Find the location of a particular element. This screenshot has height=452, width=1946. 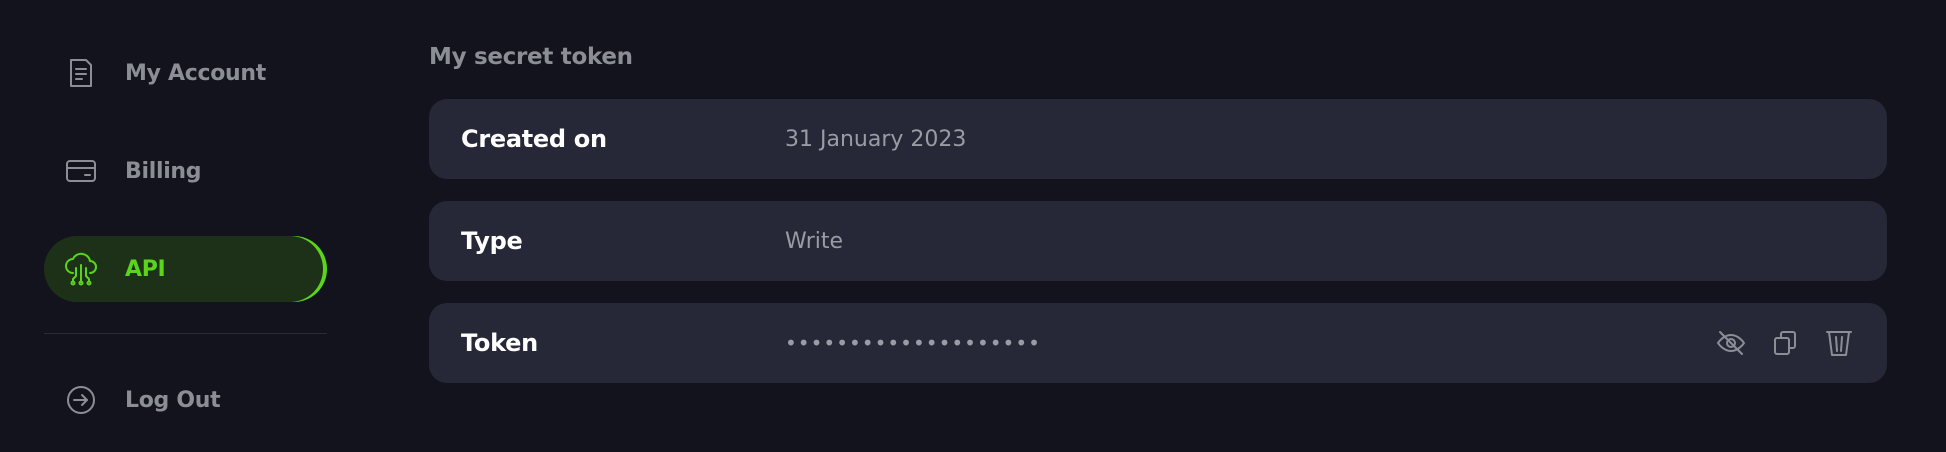

sidebar-item-api: API is located at coordinates (185, 269).